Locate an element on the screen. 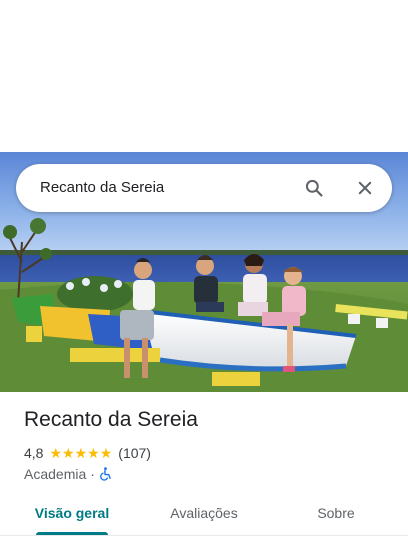 The height and width of the screenshot is (544, 408). star-rating: ★ ★ ★ ★ ★ is located at coordinates (80, 453).